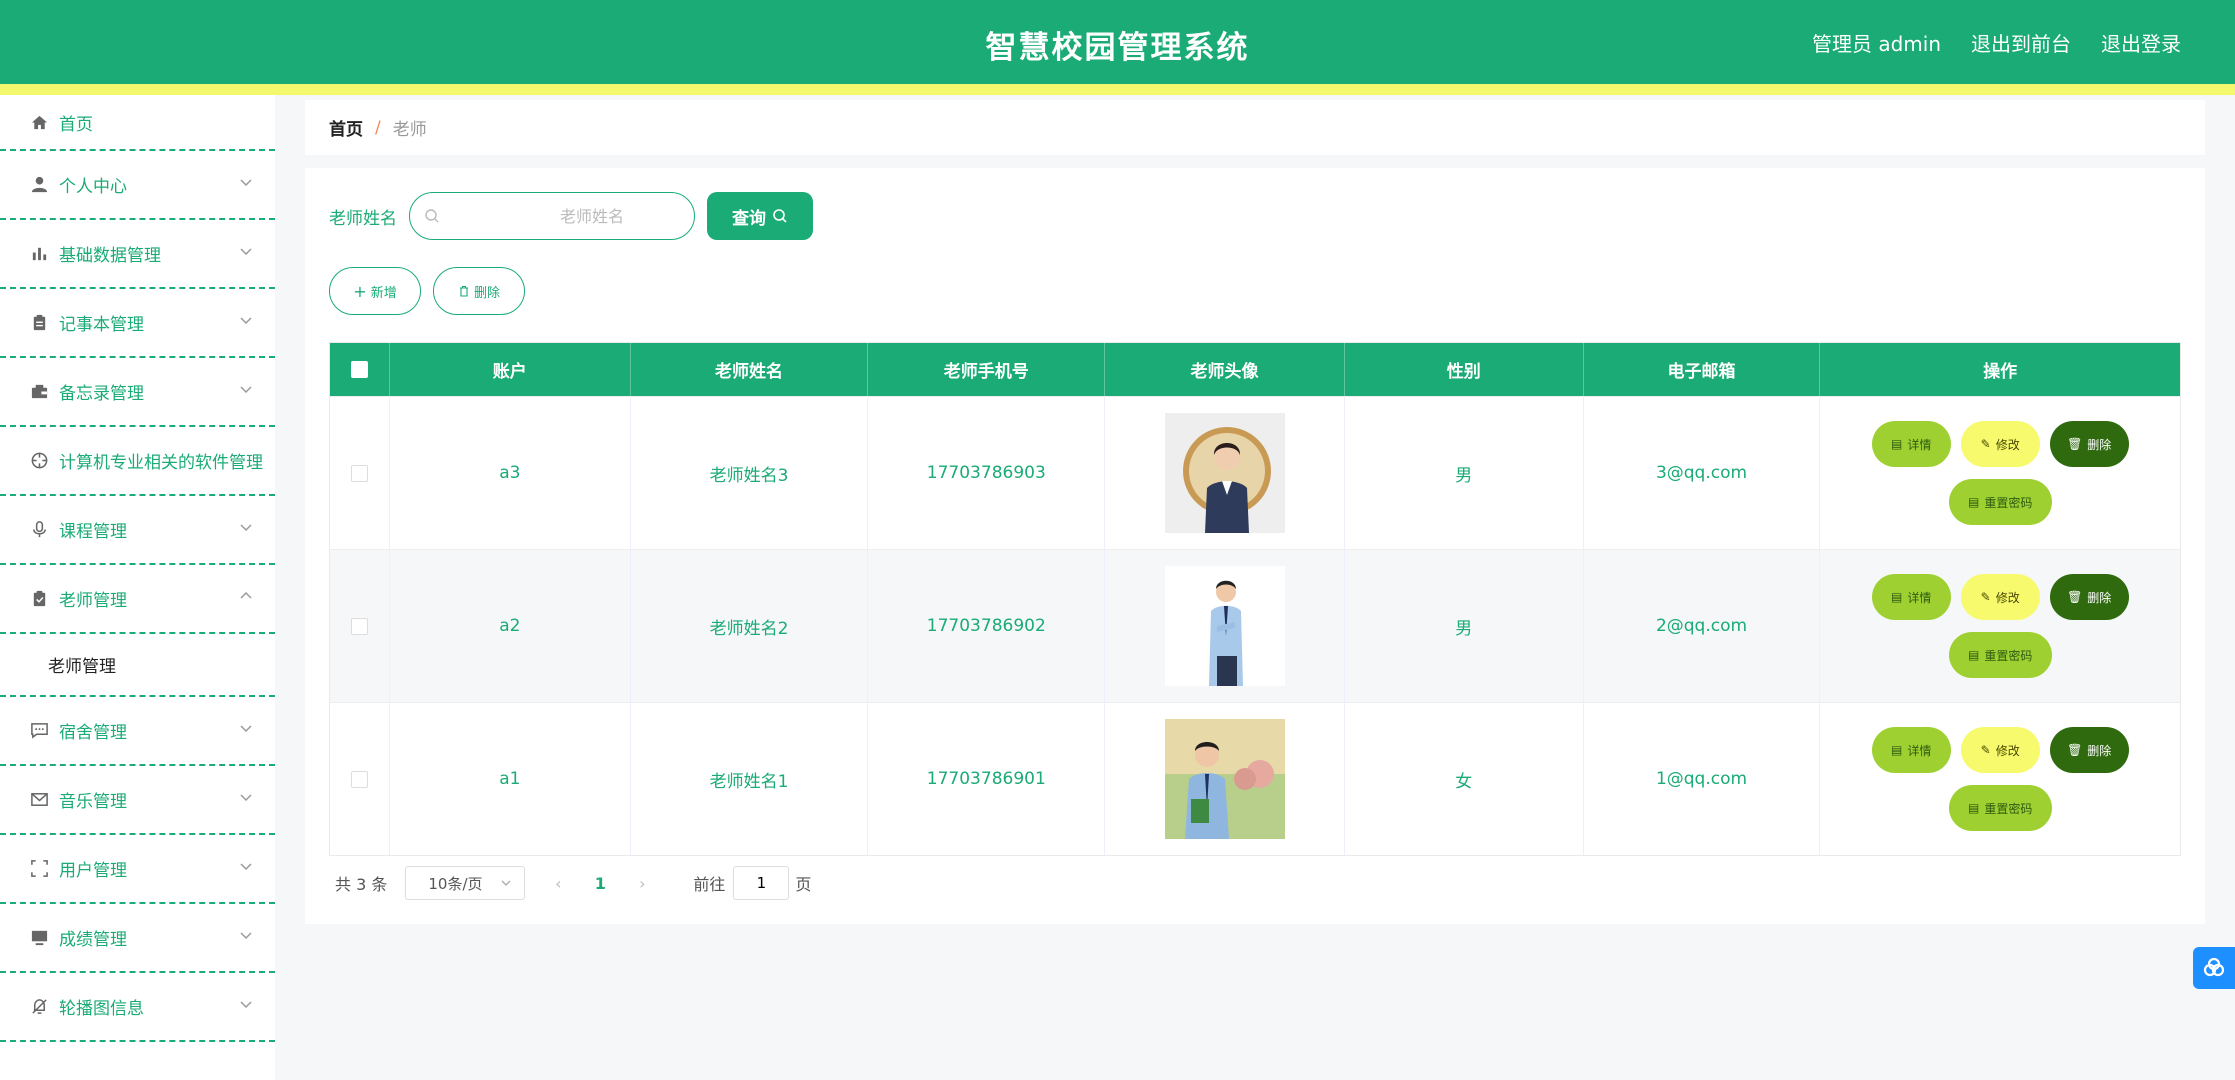 The height and width of the screenshot is (1080, 2235). Describe the element at coordinates (780, 216) in the screenshot. I see `search-icon` at that location.